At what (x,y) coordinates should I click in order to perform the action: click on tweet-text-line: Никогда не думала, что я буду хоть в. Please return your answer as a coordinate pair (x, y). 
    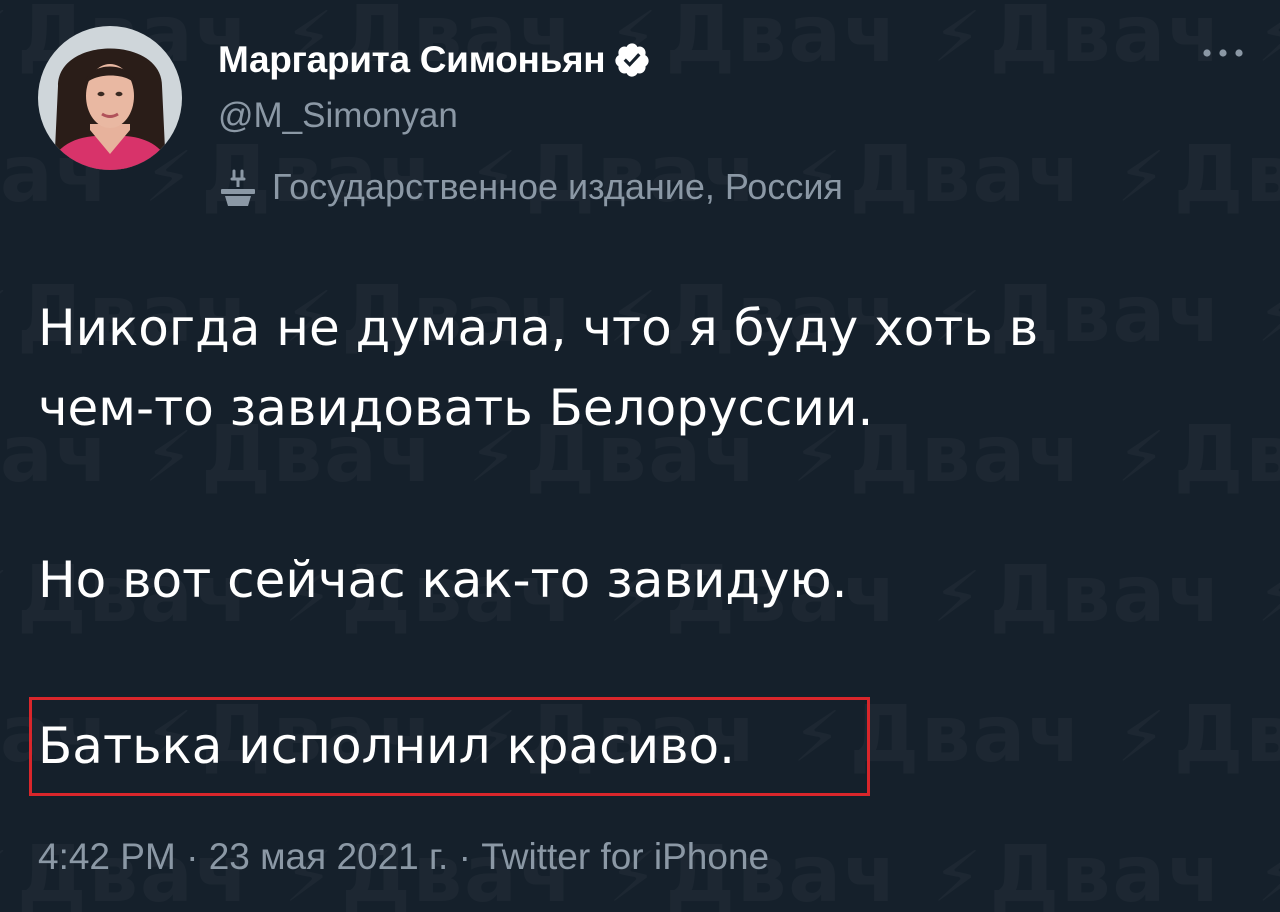
    Looking at the image, I should click on (538, 328).